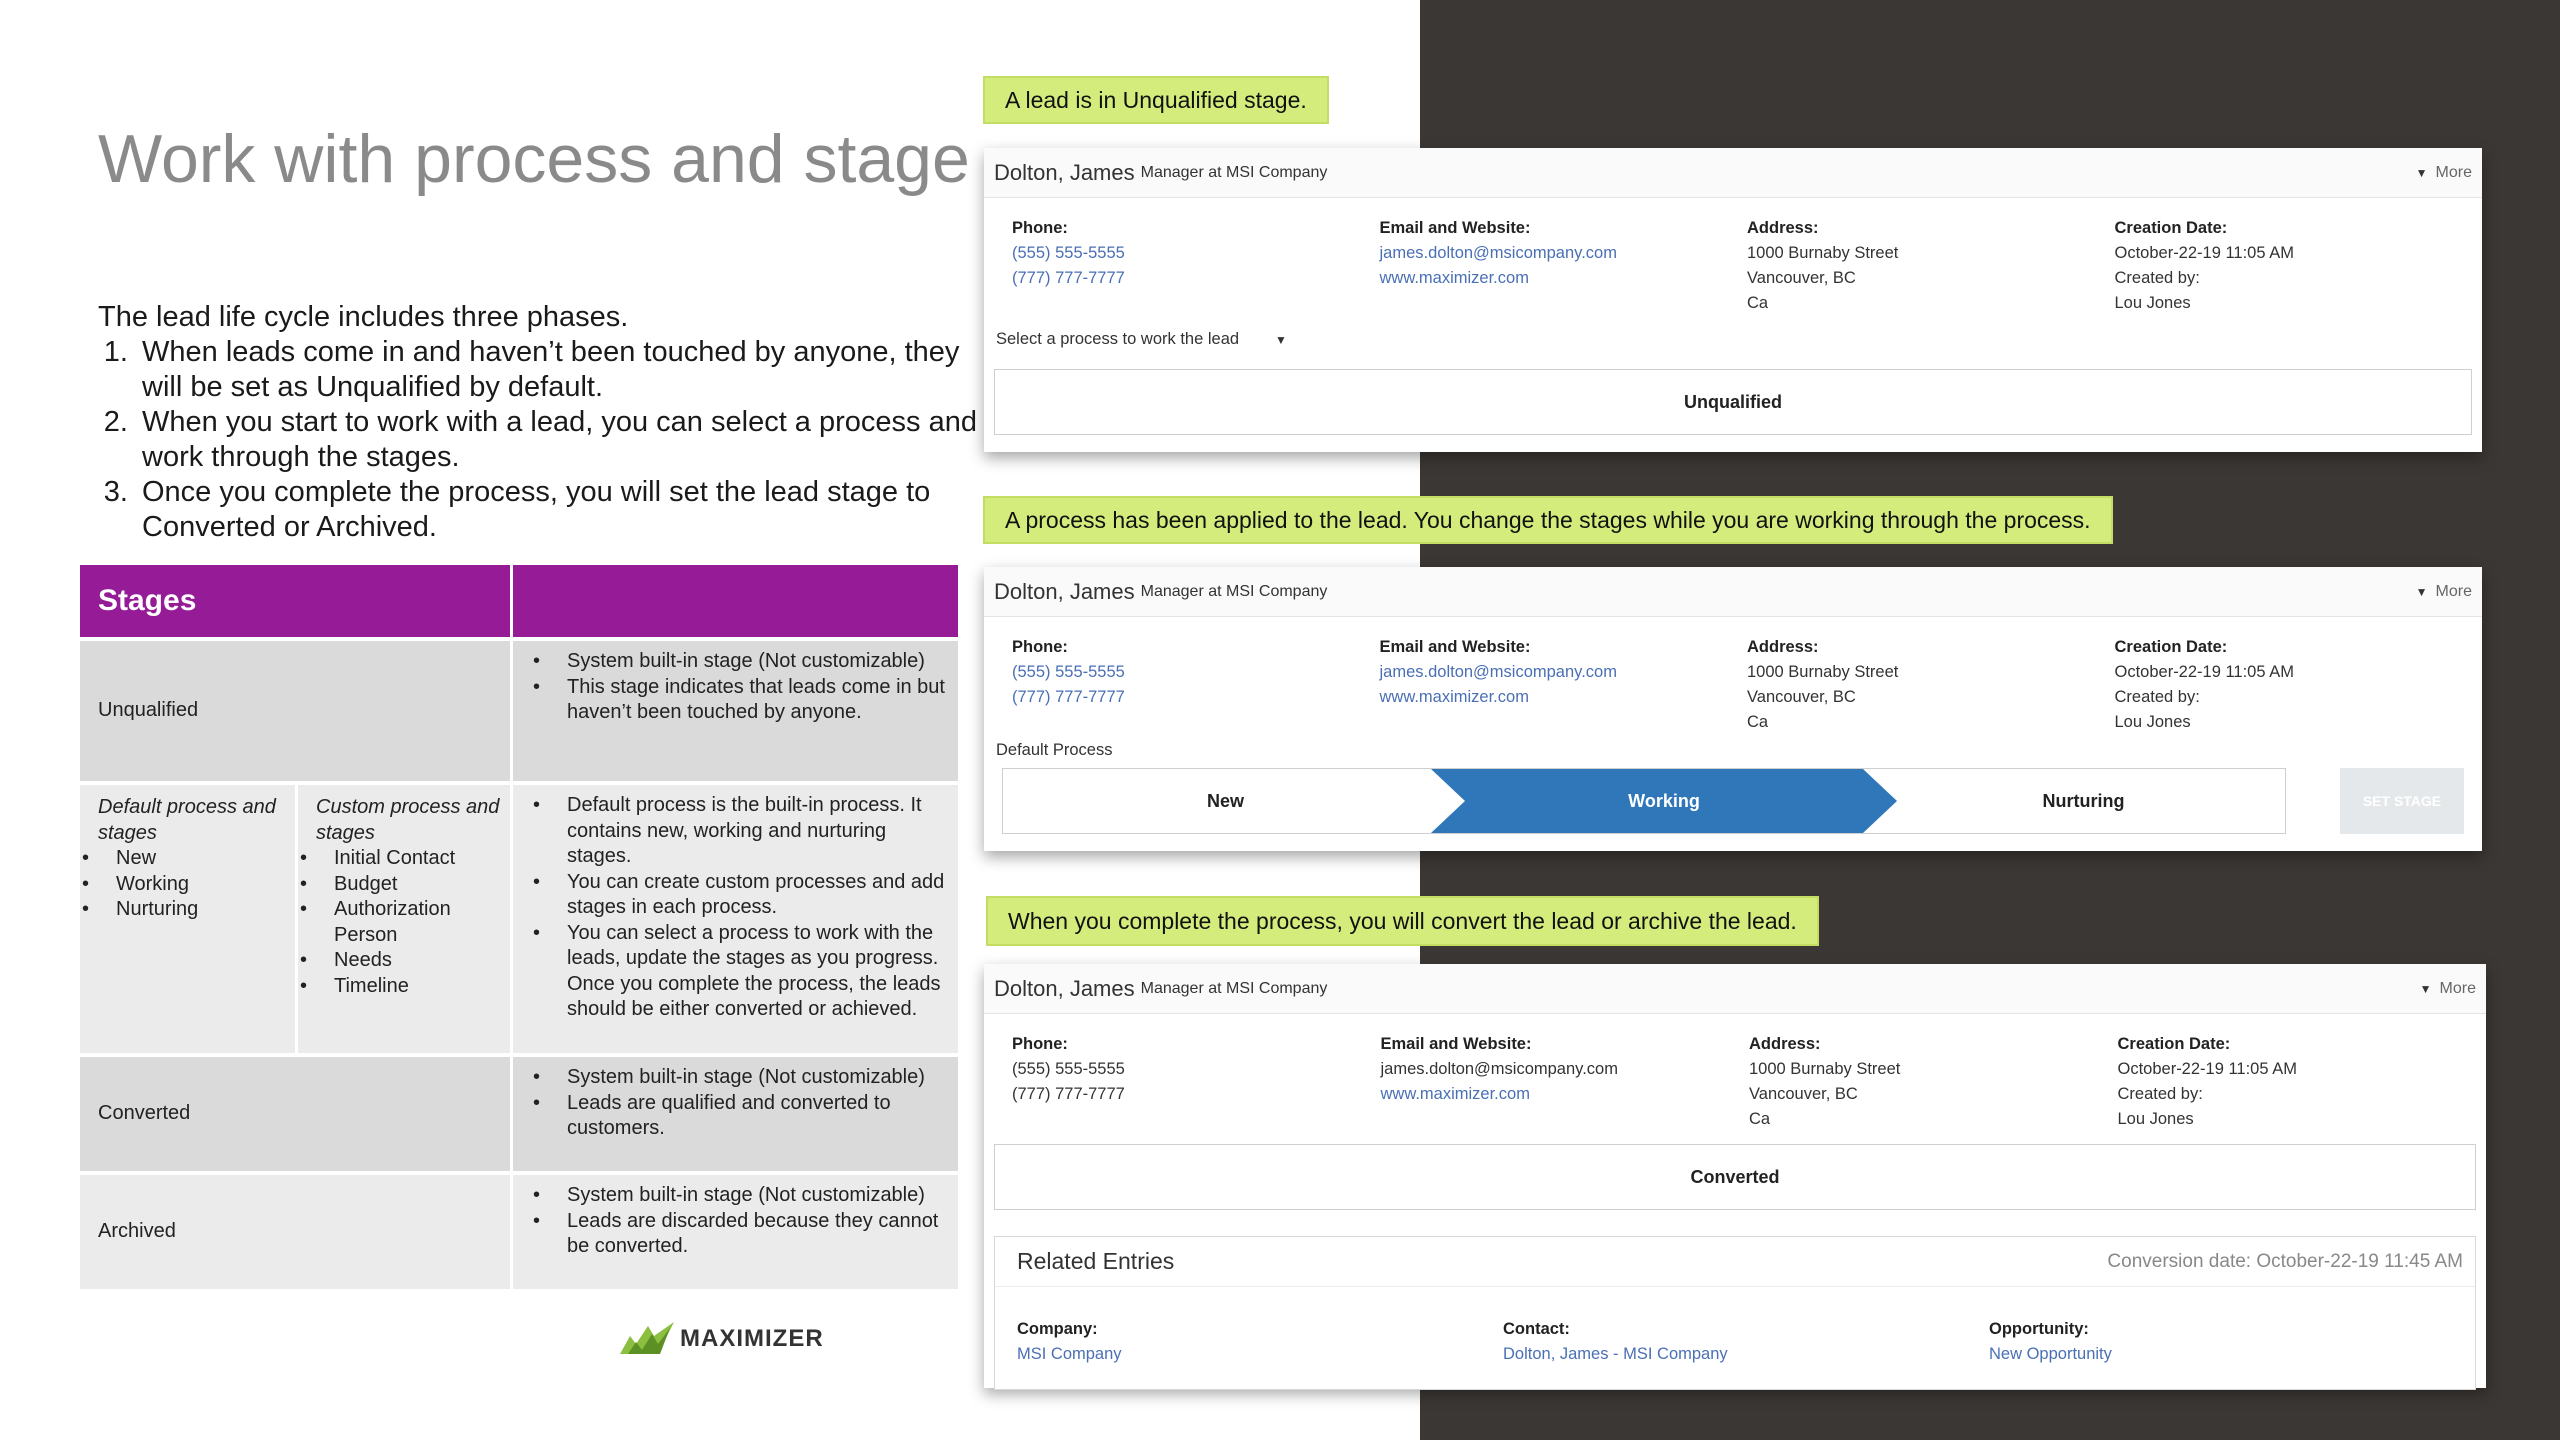  I want to click on email-text: james.dolton@msicompany.com, so click(1499, 1069).